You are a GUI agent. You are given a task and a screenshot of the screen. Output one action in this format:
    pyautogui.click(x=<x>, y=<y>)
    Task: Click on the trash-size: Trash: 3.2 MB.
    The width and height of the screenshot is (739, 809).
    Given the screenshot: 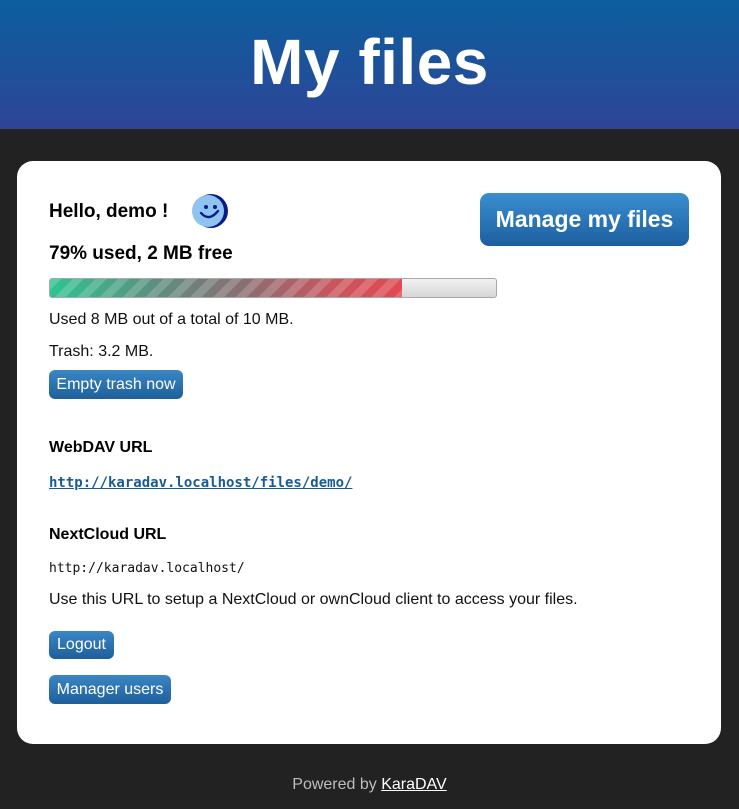 What is the action you would take?
    pyautogui.click(x=101, y=351)
    